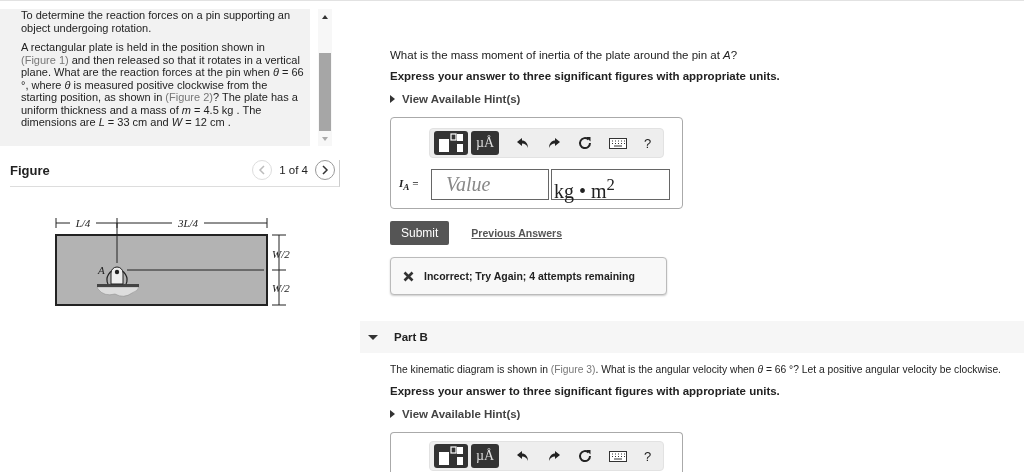 The image size is (1024, 472). Describe the element at coordinates (30, 170) in the screenshot. I see `figure-title: Figure` at that location.